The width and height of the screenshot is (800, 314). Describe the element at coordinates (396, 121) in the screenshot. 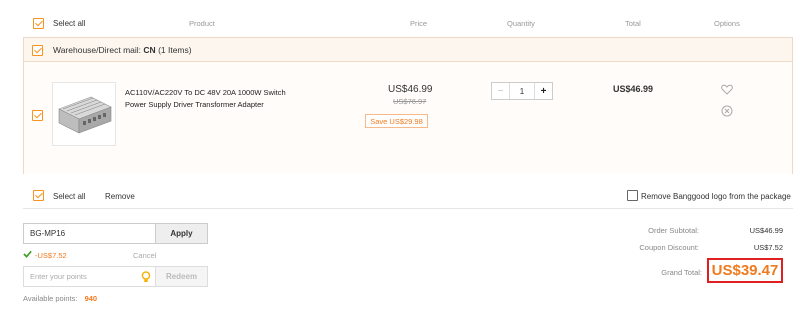

I see `save-badge: Save US$29.98` at that location.